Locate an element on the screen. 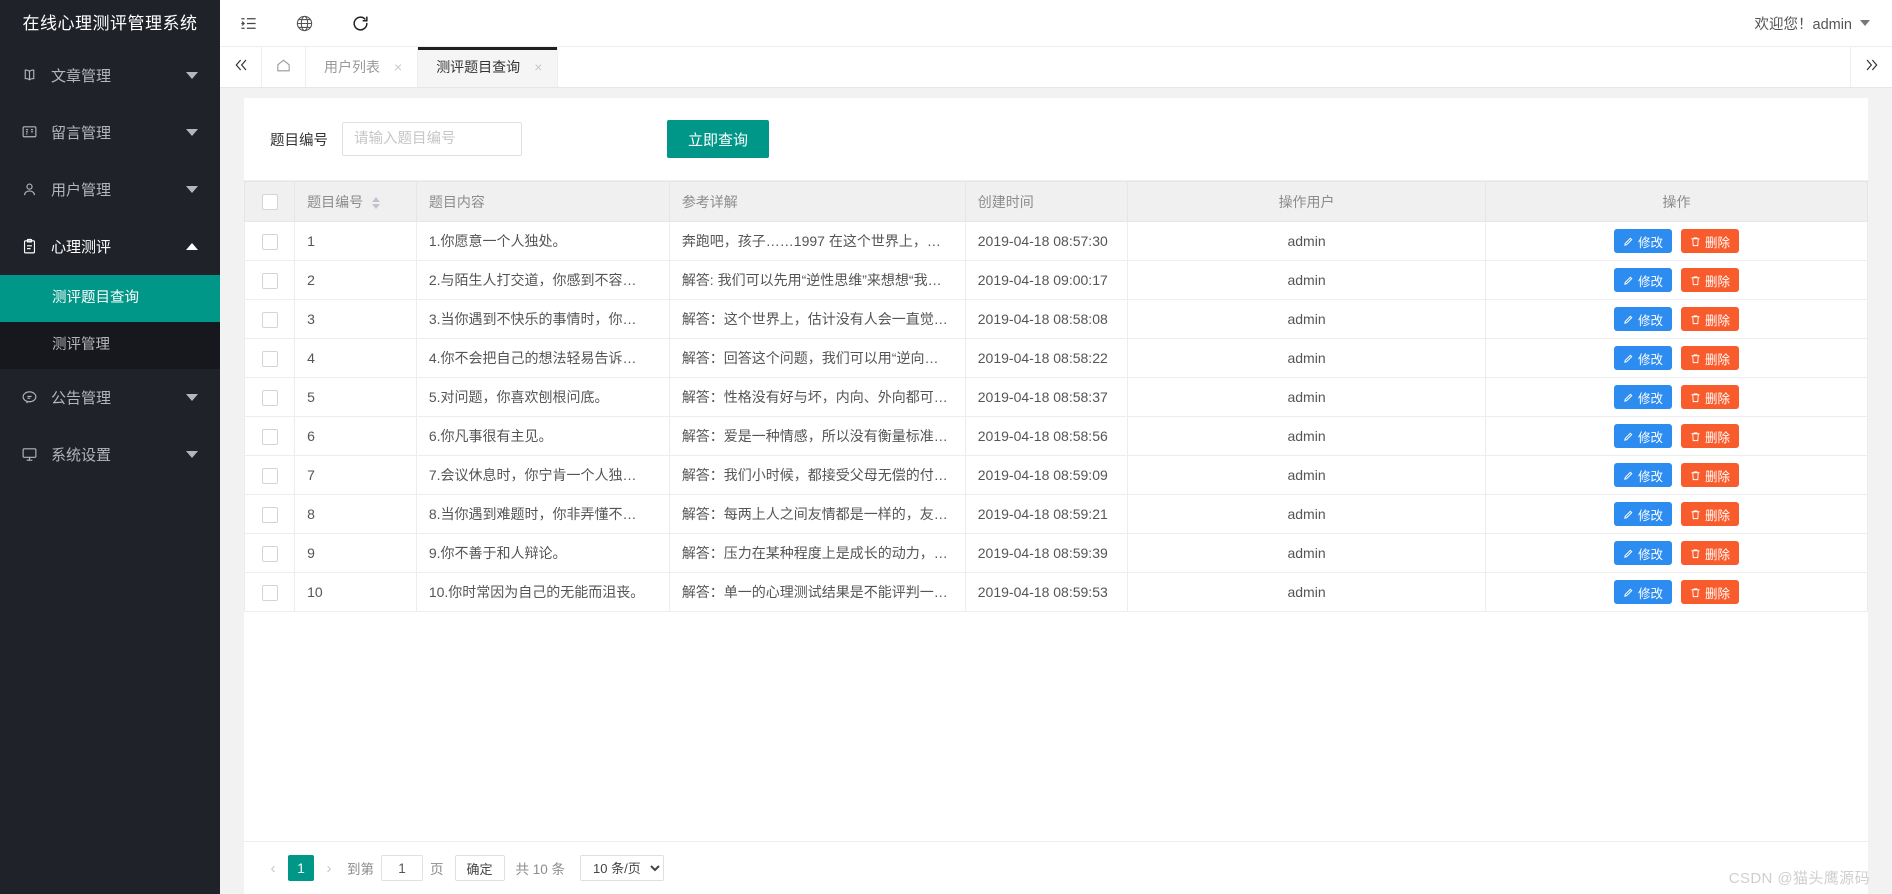 The width and height of the screenshot is (1892, 894). tabs-scroll-right-button is located at coordinates (1871, 67).